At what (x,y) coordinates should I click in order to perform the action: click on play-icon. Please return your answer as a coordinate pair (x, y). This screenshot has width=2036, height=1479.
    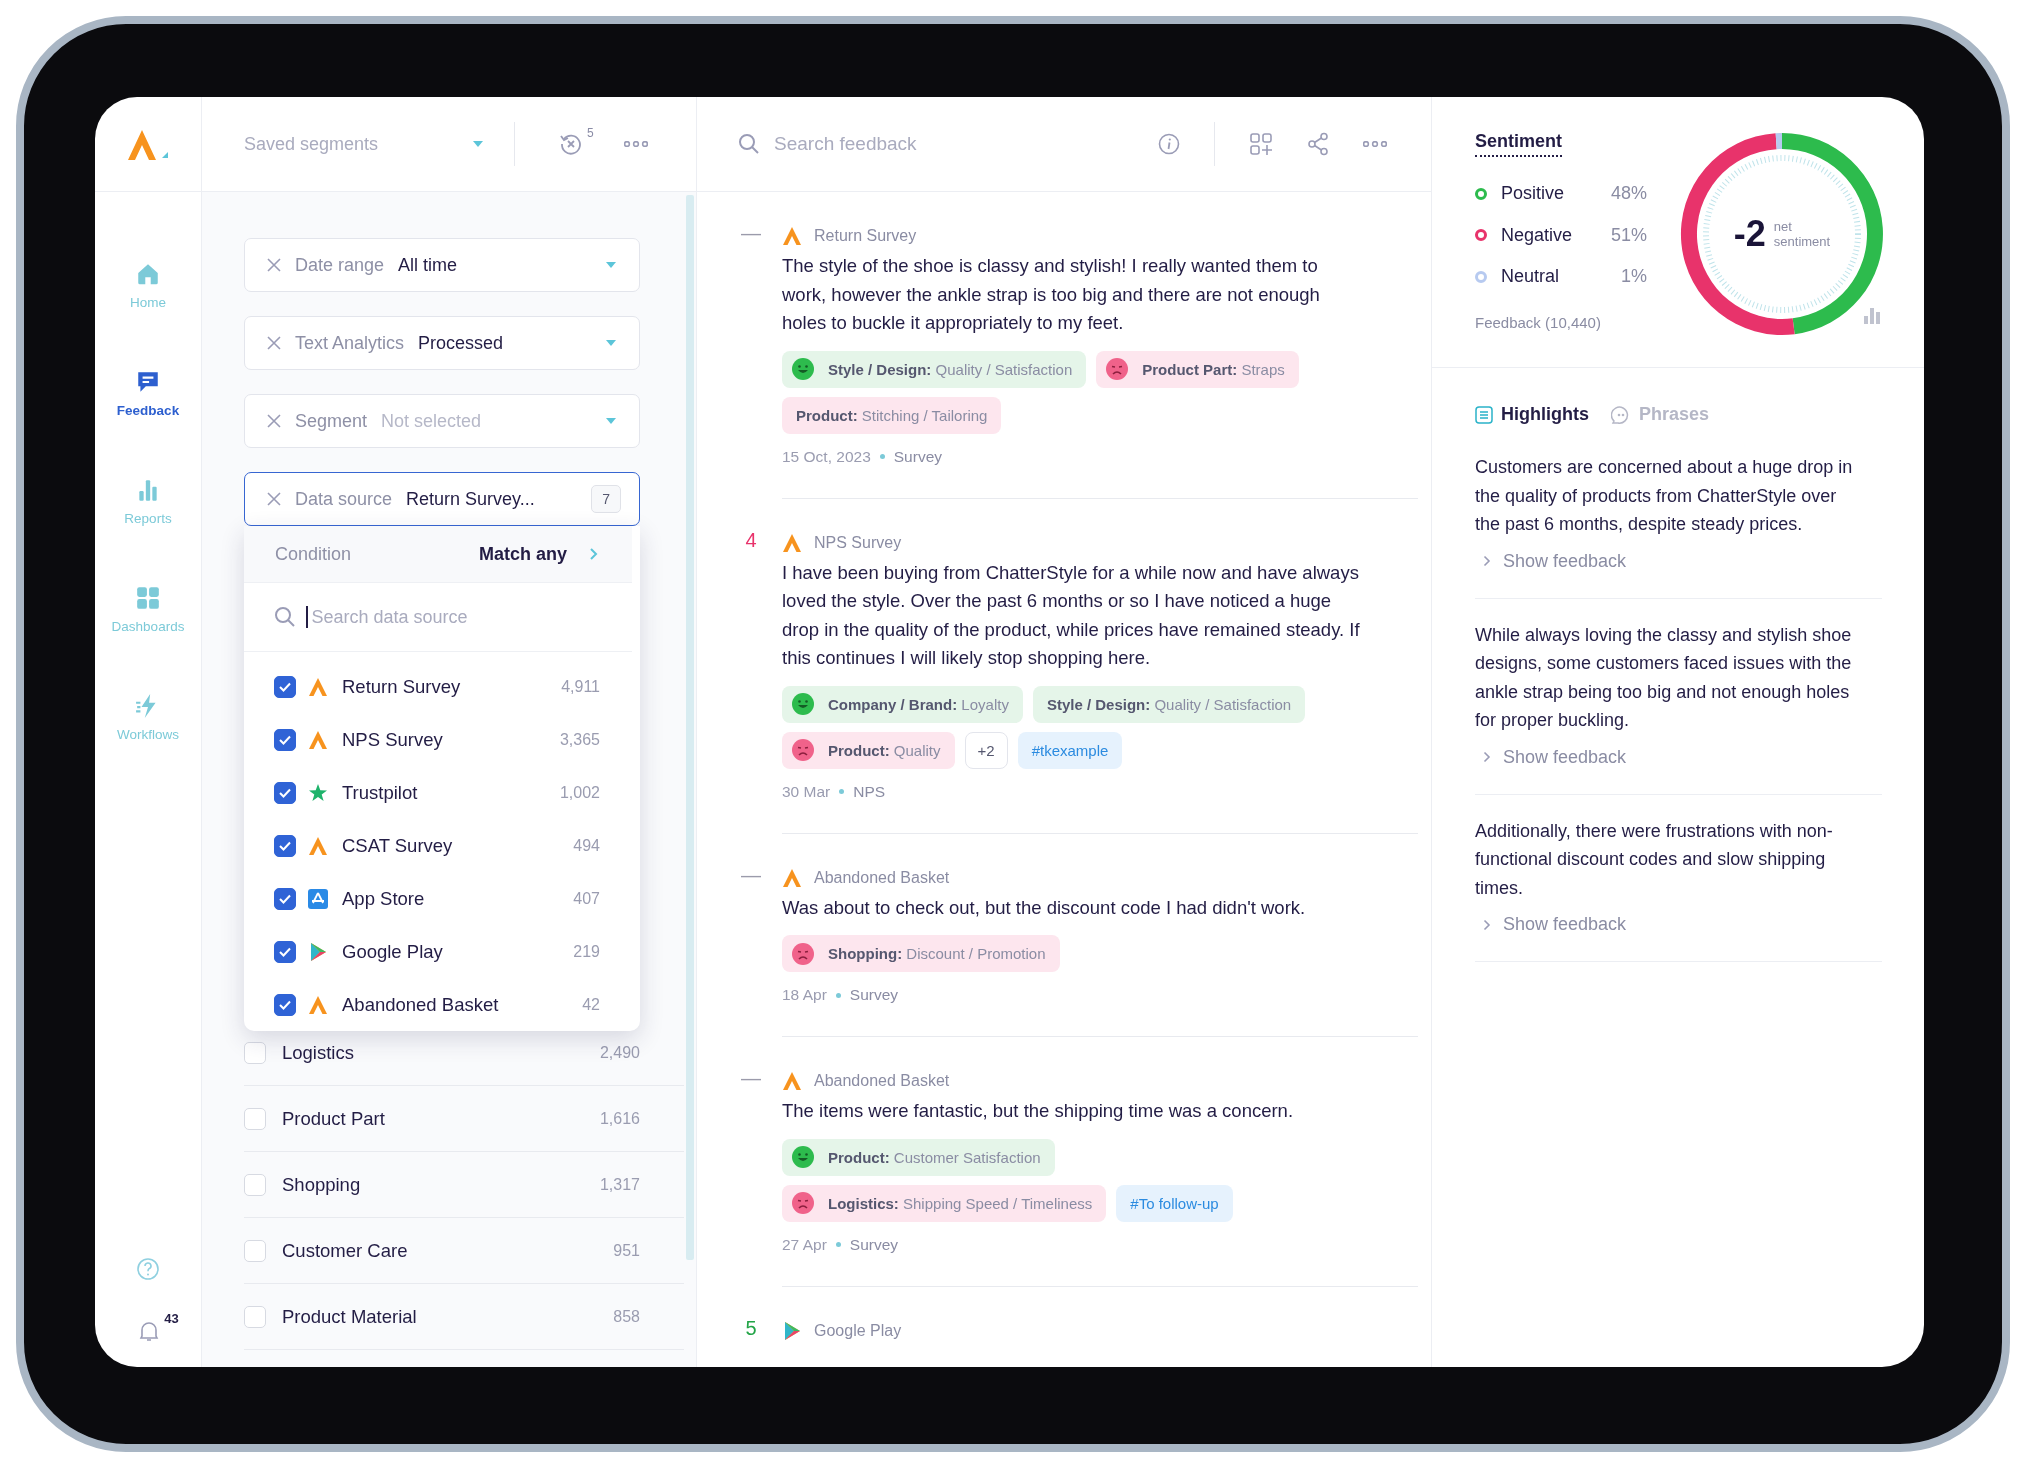
    Looking at the image, I should click on (792, 1330).